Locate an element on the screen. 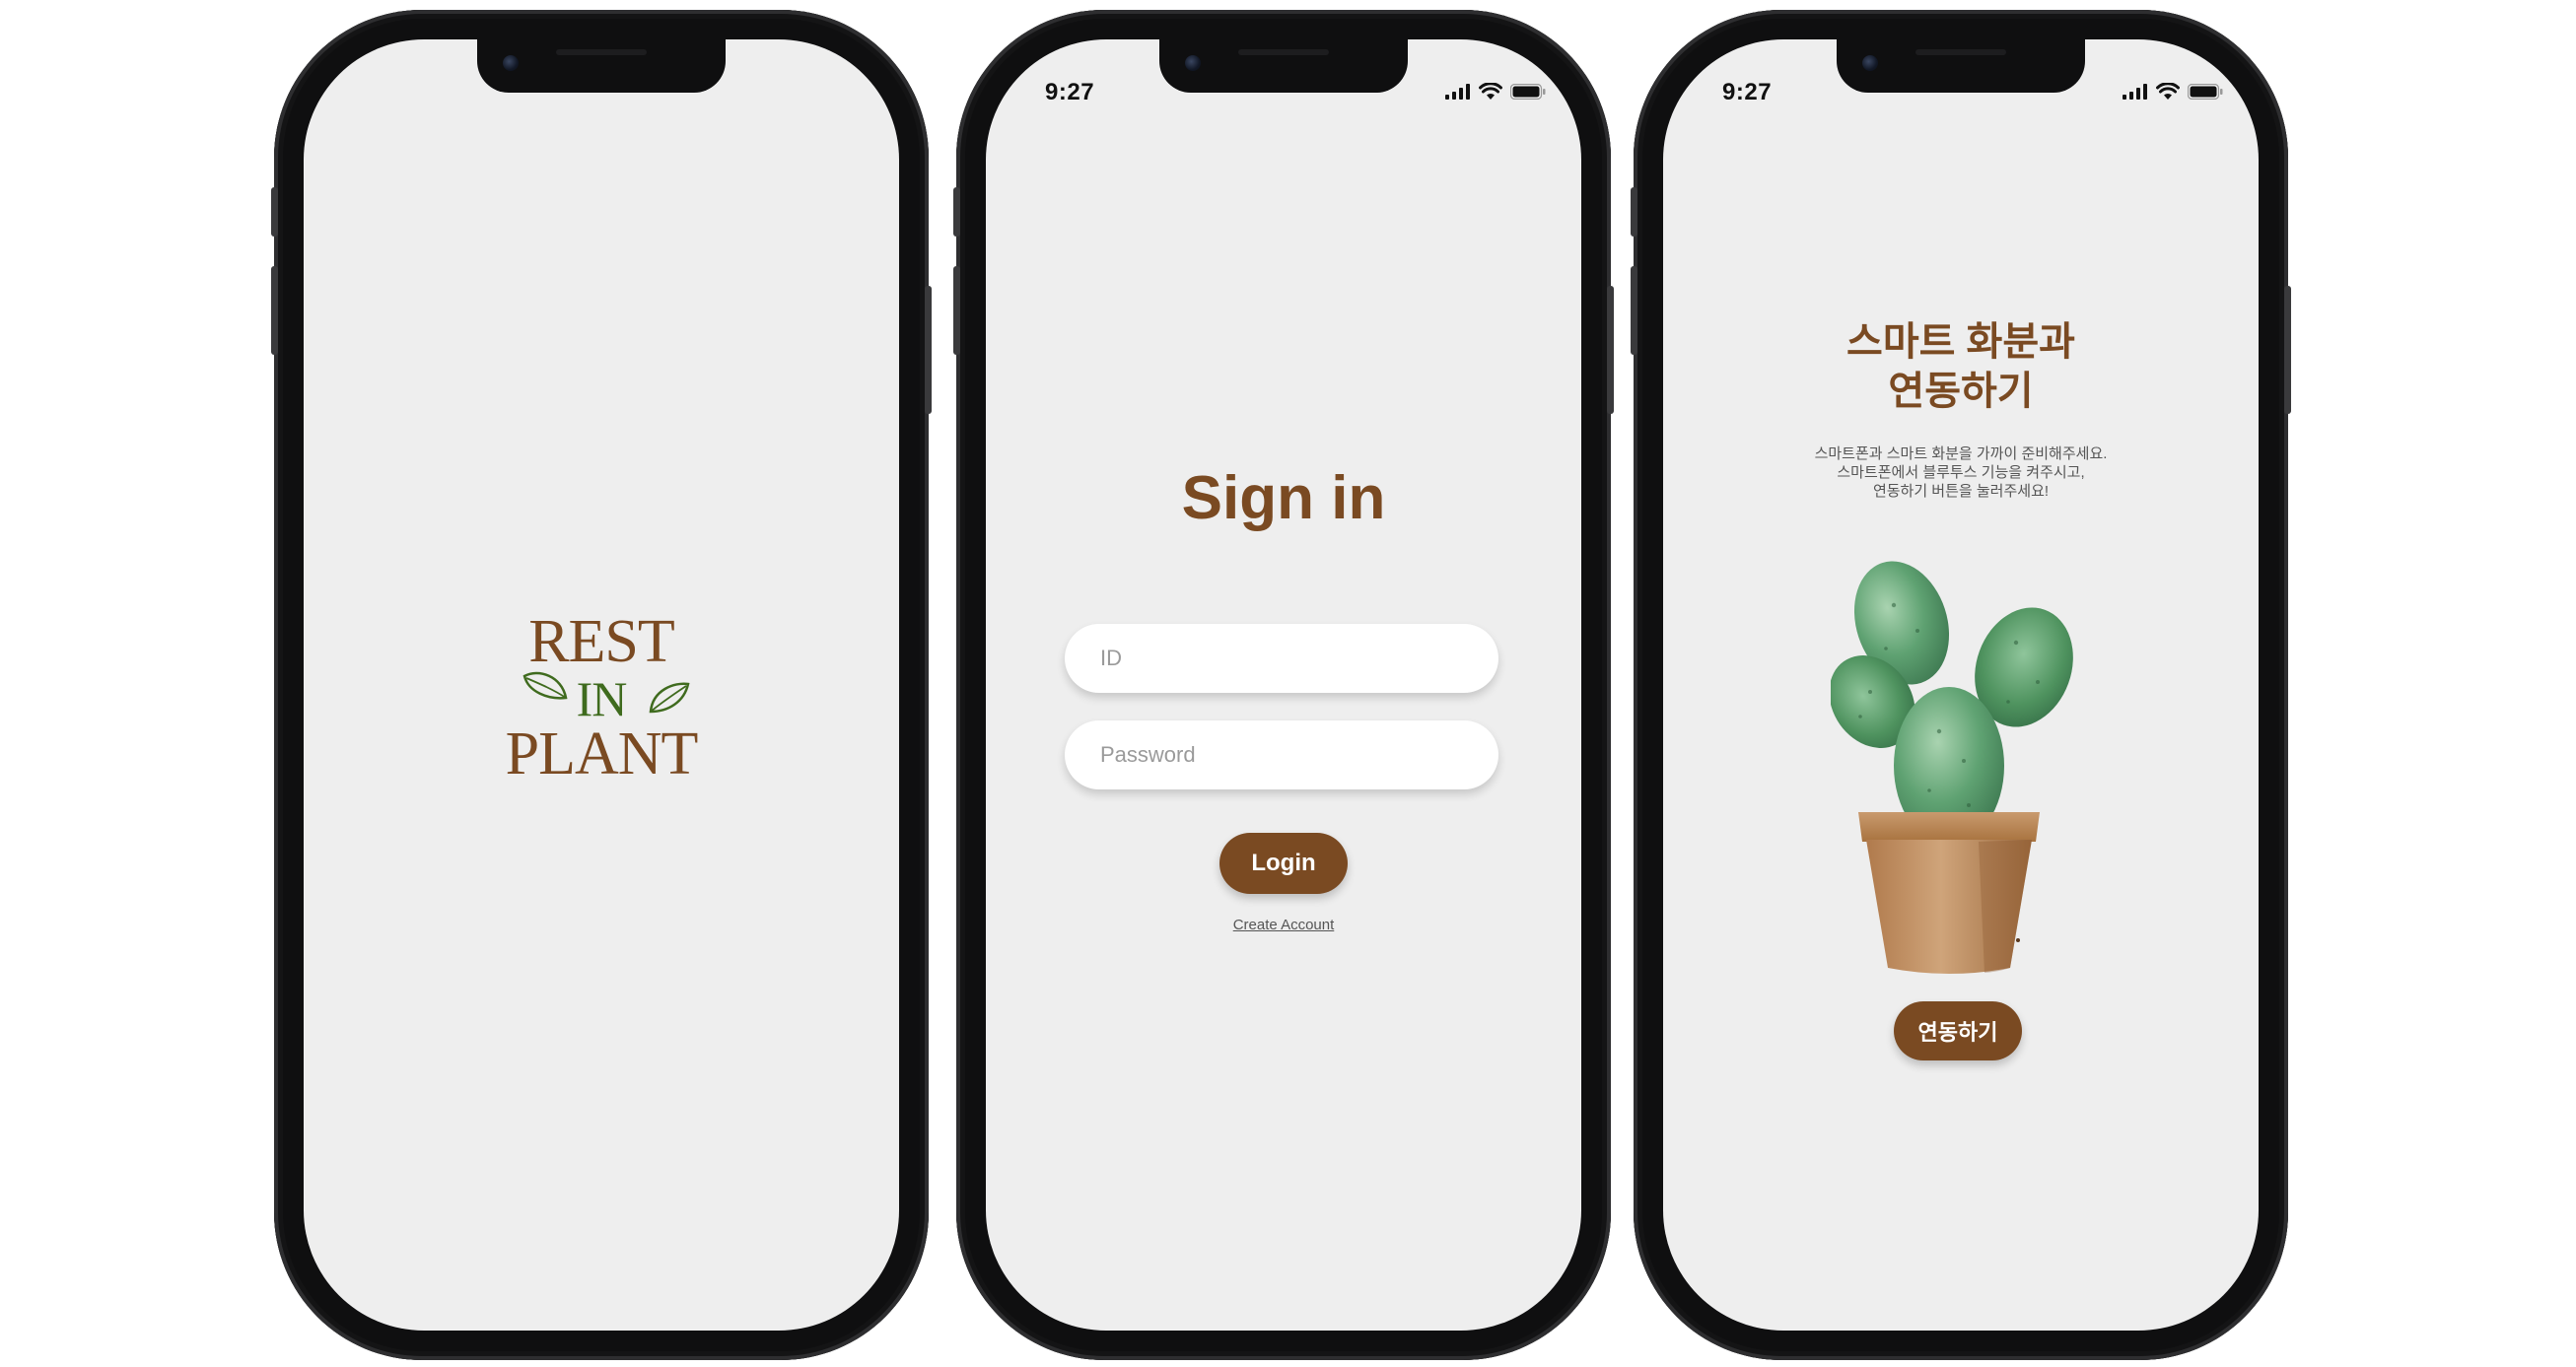  id-input is located at coordinates (1282, 658).